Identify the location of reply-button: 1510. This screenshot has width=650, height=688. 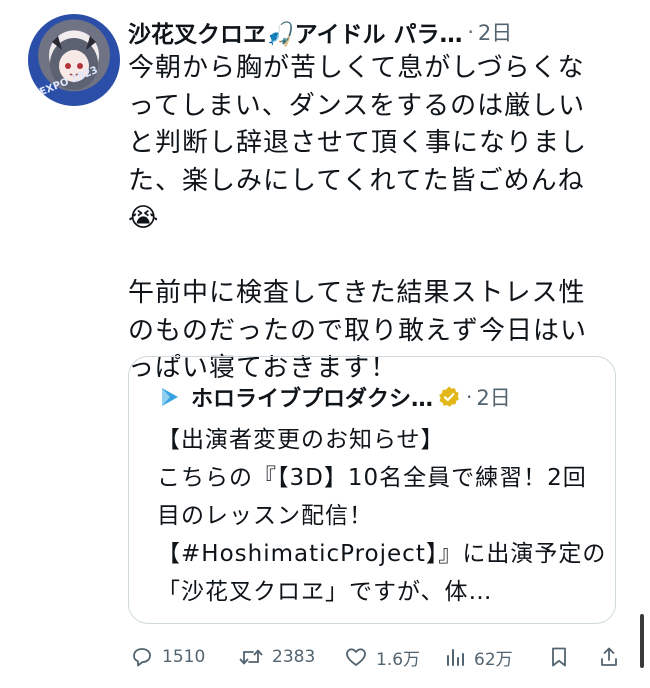
(184, 657).